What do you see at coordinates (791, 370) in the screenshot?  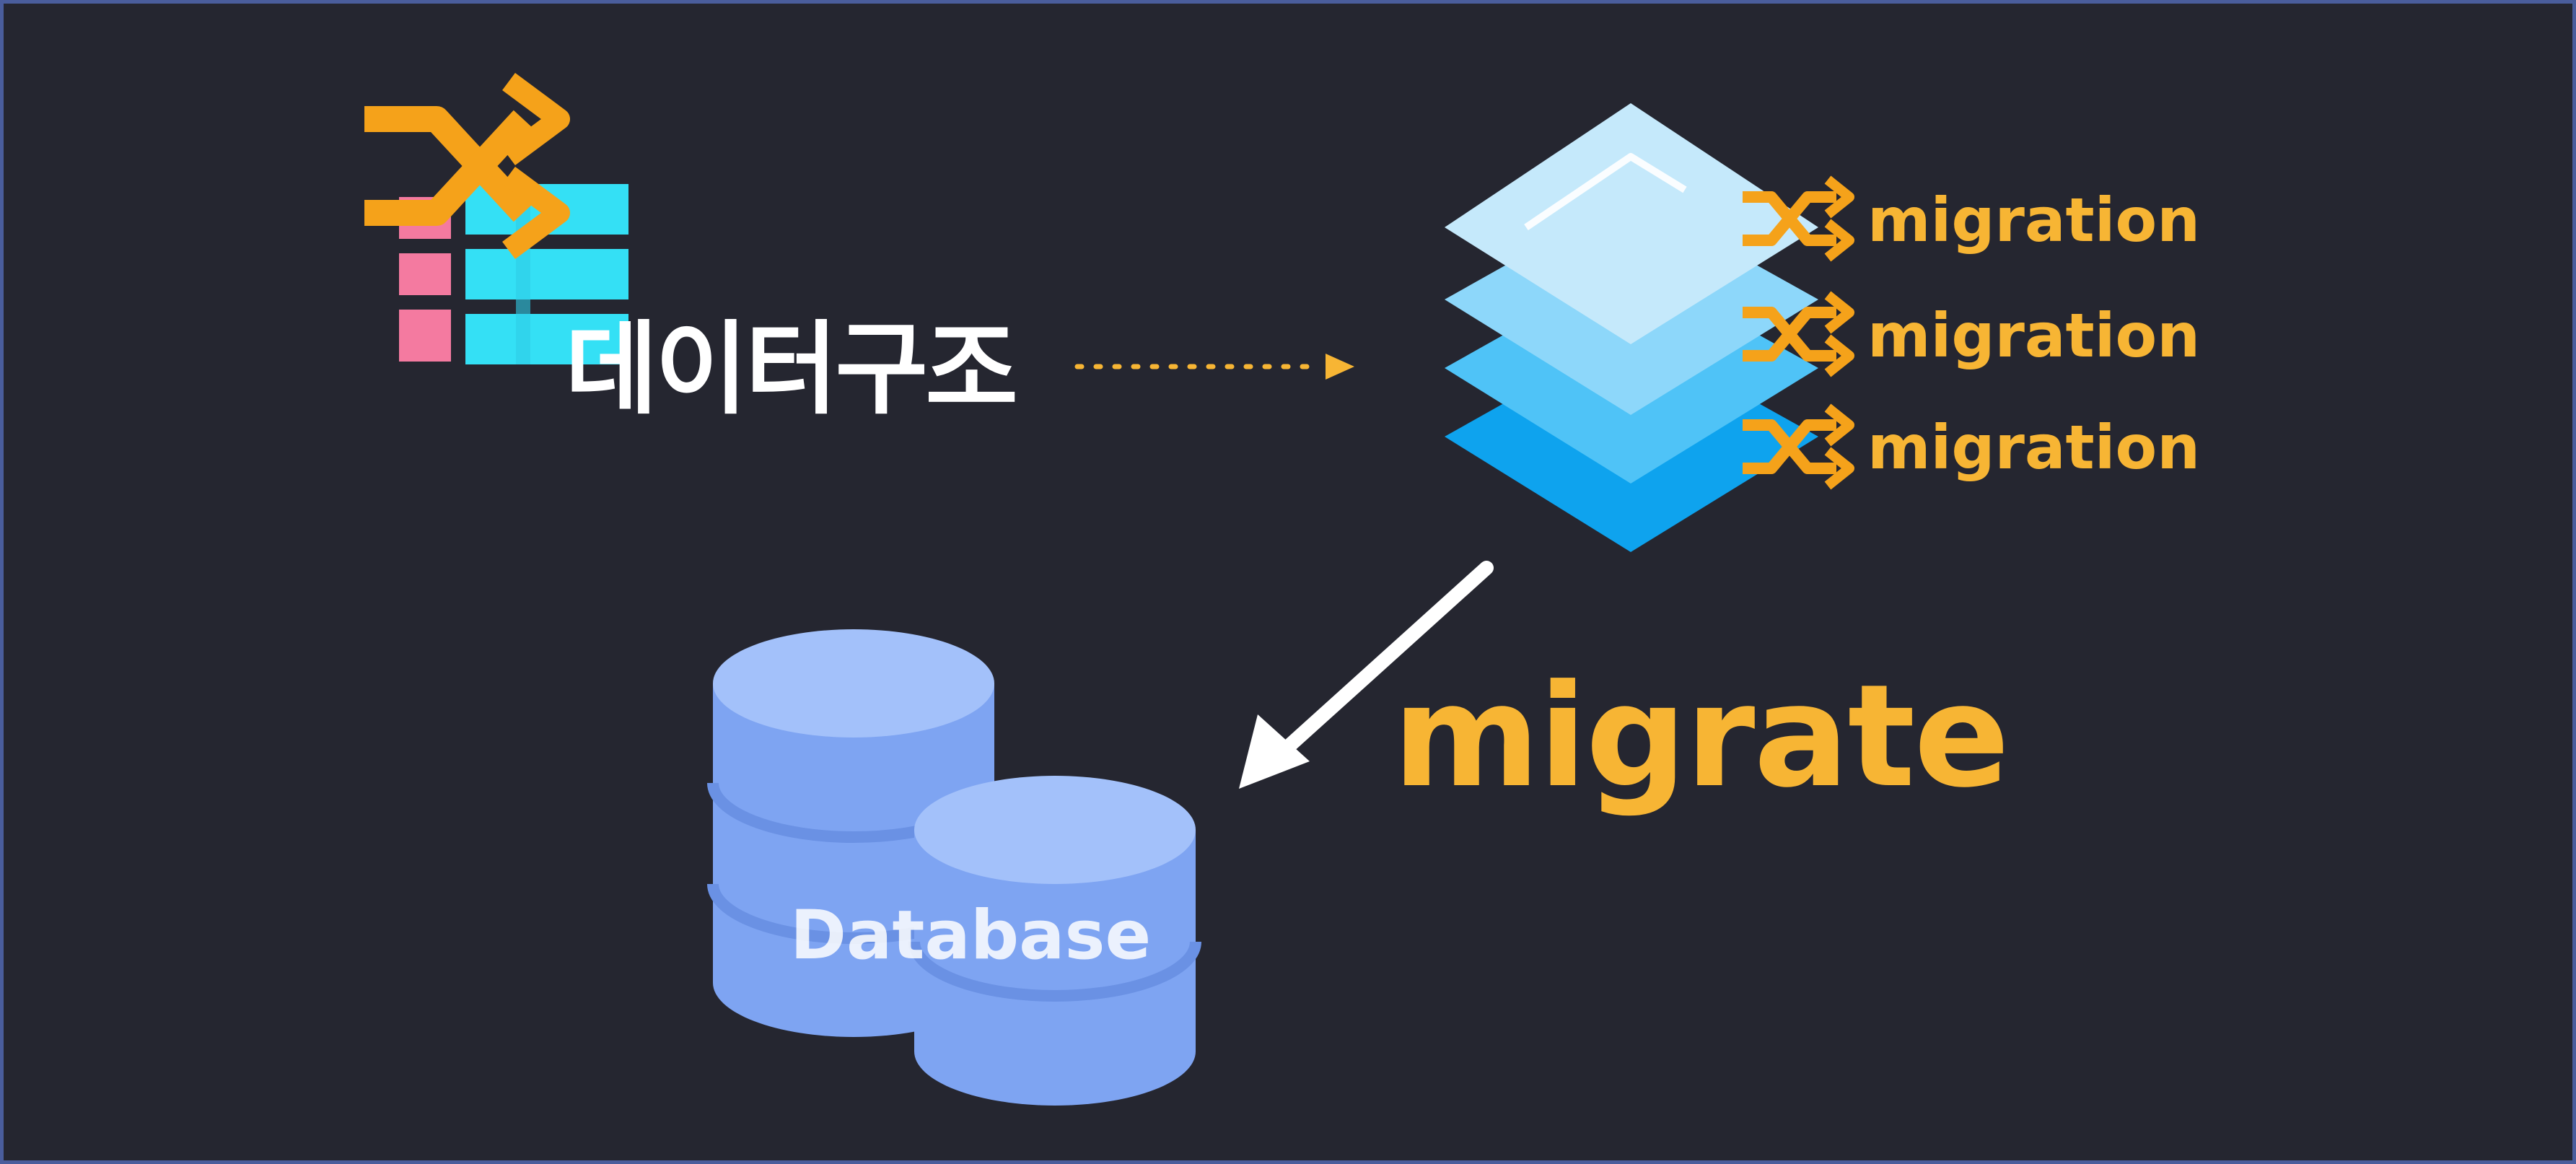 I see `data-structure-label: 데이터구조` at bounding box center [791, 370].